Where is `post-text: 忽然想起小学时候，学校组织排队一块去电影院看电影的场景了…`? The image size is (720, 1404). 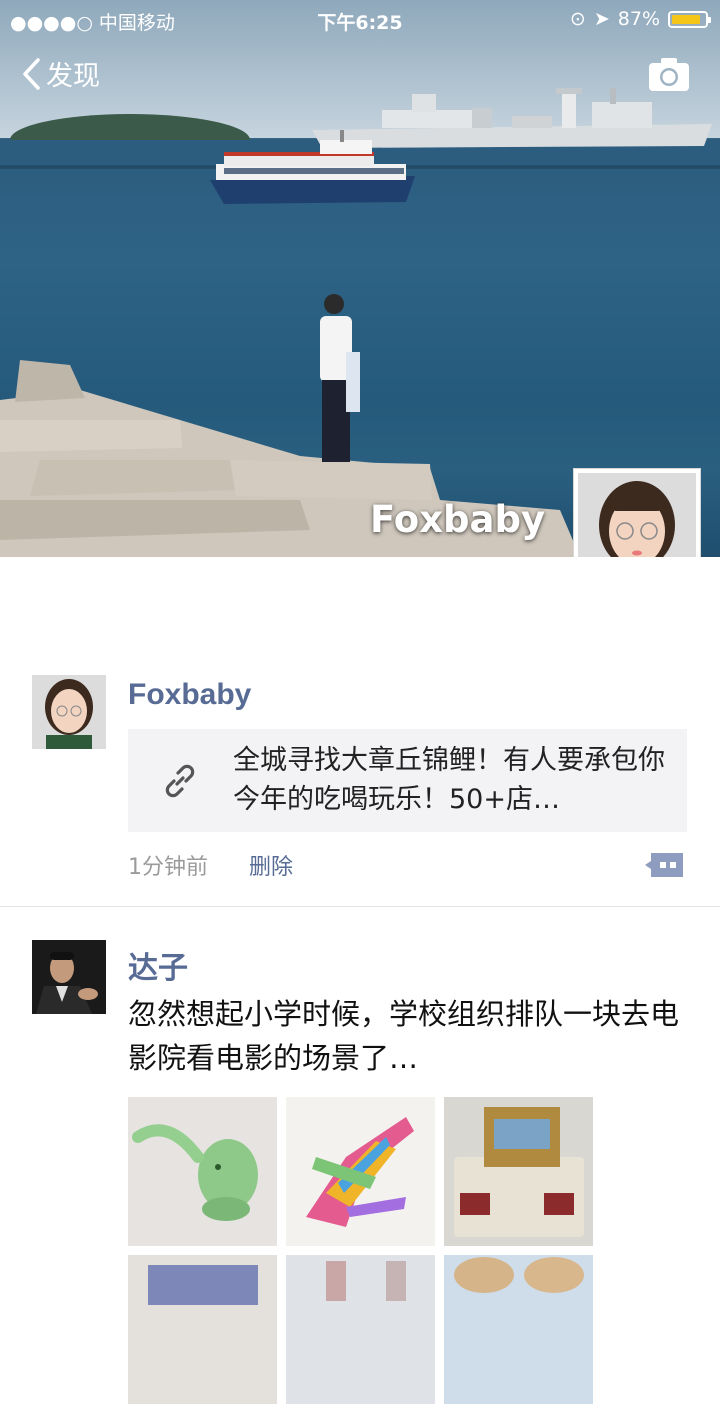
post-text: 忽然想起小学时候，学校组织排队一块去电影院看电影的场景了… is located at coordinates (404, 1036).